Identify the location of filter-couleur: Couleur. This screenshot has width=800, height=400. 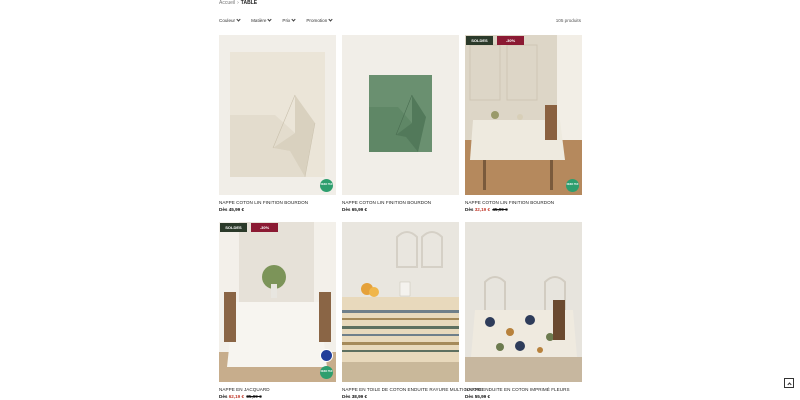
(230, 20).